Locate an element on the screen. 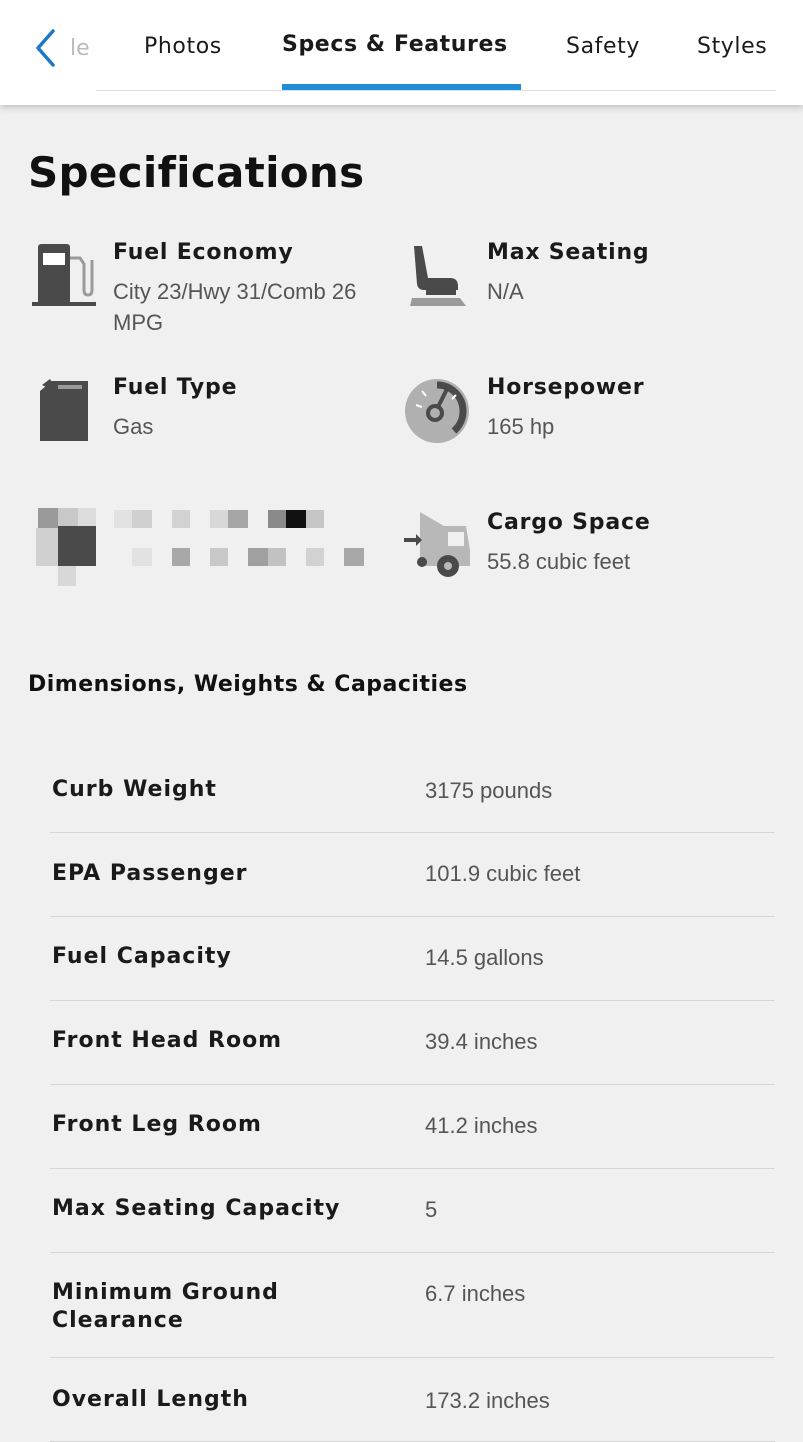 Image resolution: width=803 pixels, height=1442 pixels. row-key: EPA Passenger is located at coordinates (150, 873).